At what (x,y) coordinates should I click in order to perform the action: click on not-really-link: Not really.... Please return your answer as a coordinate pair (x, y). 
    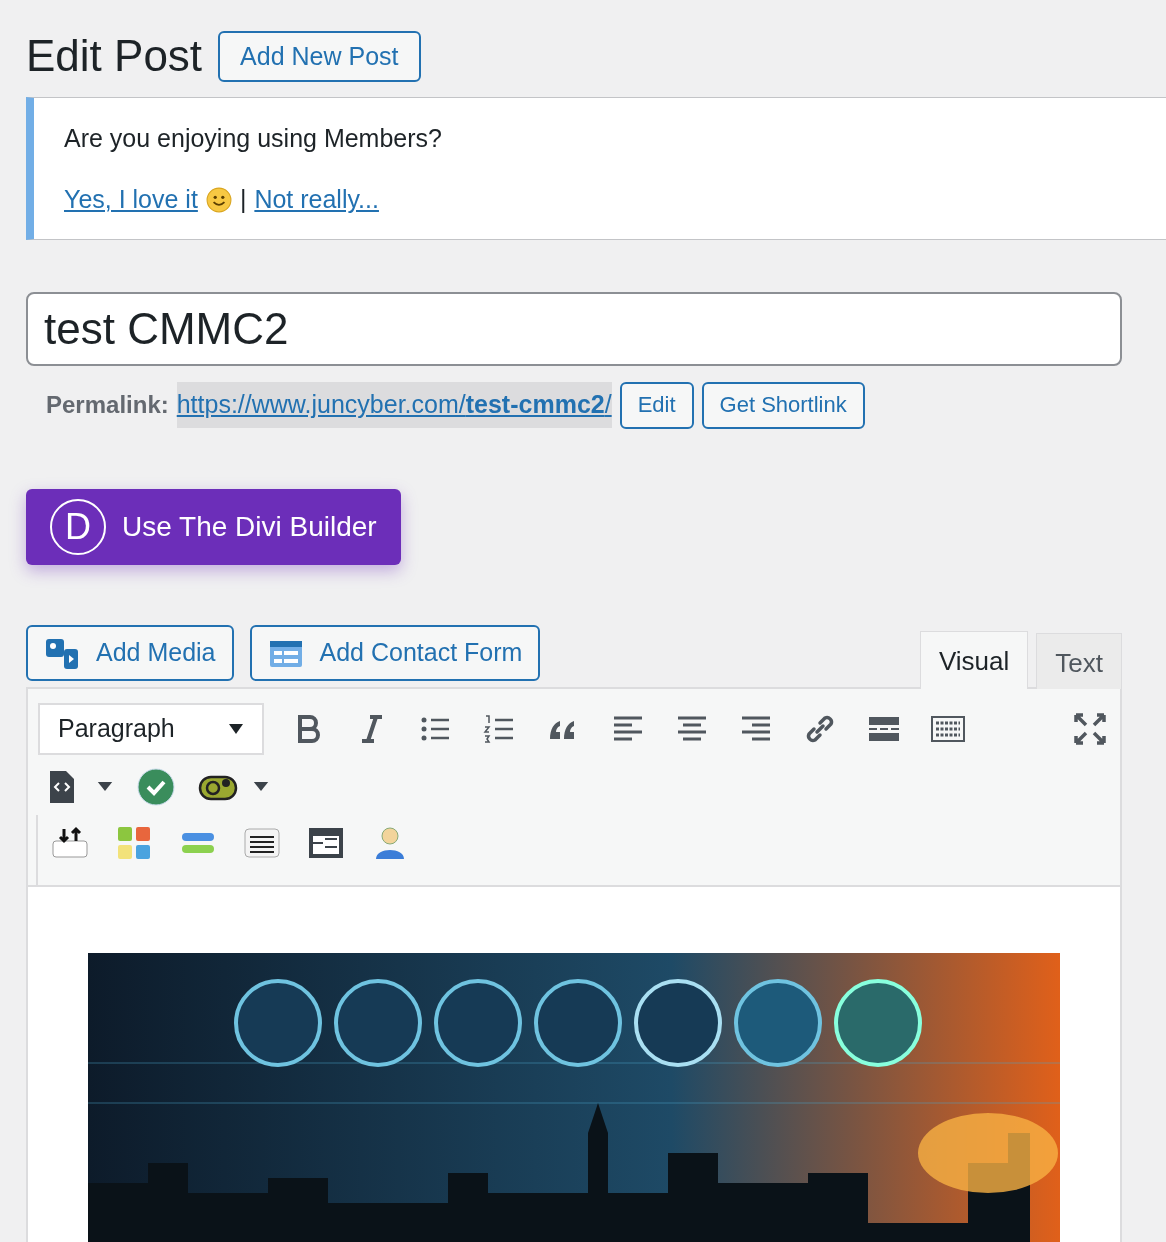
    Looking at the image, I should click on (316, 200).